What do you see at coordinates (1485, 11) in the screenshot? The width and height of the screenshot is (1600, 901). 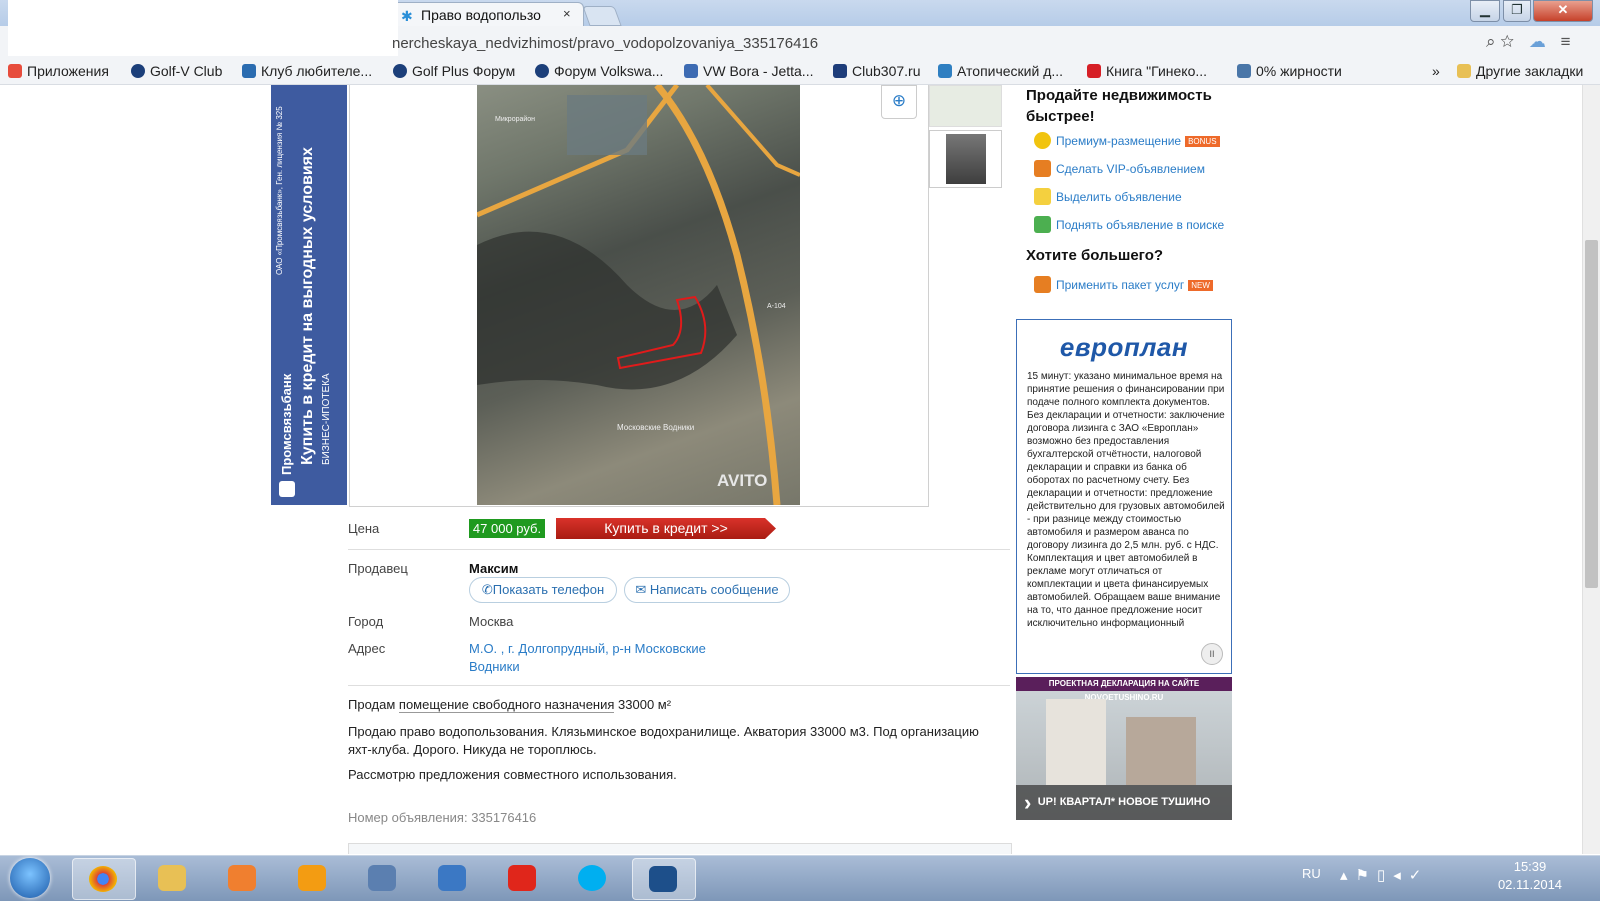 I see `minimize-button: ▁` at bounding box center [1485, 11].